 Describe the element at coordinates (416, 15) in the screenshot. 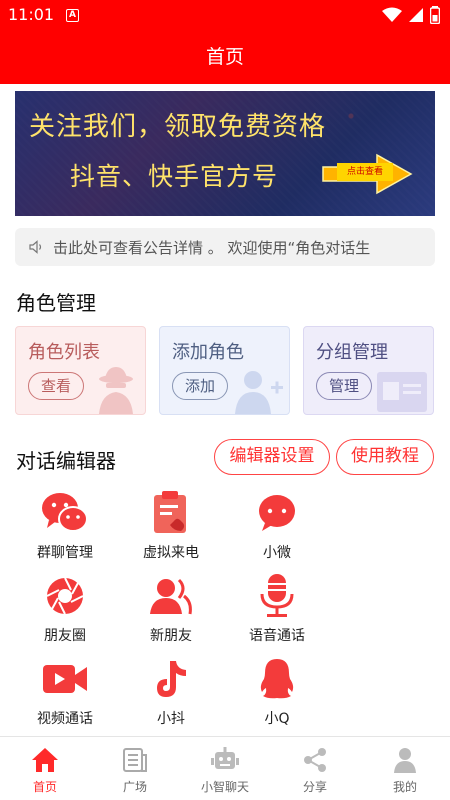

I see `signal-icon` at that location.